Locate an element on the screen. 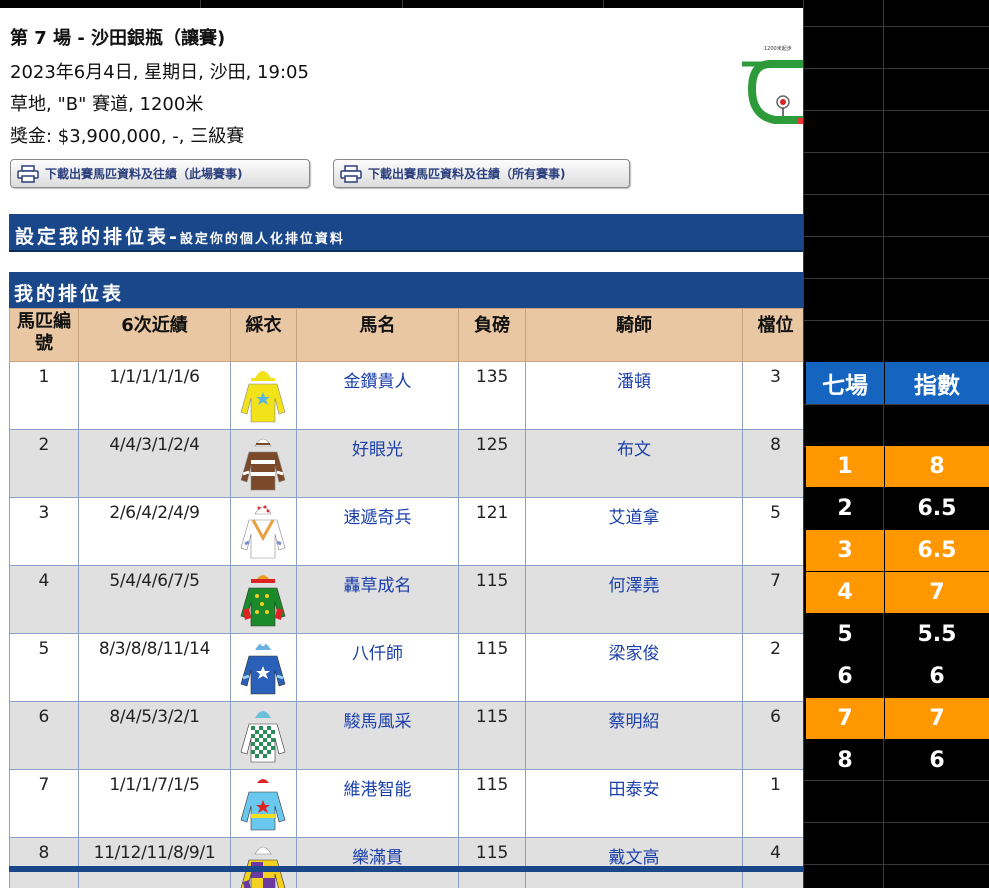 The width and height of the screenshot is (989, 888). cell-jockey: 布文 is located at coordinates (634, 463).